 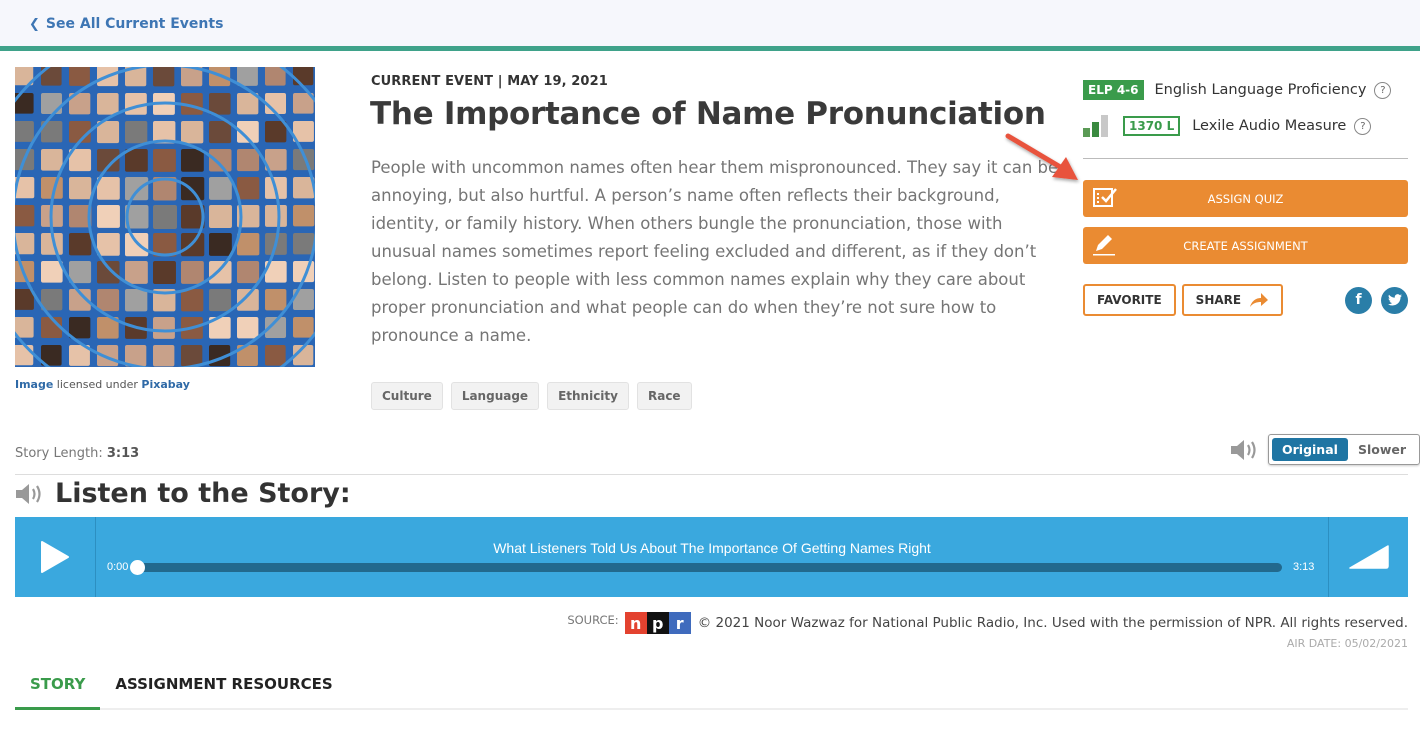 I want to click on elp-badge: ELP 4-6, so click(x=1113, y=90).